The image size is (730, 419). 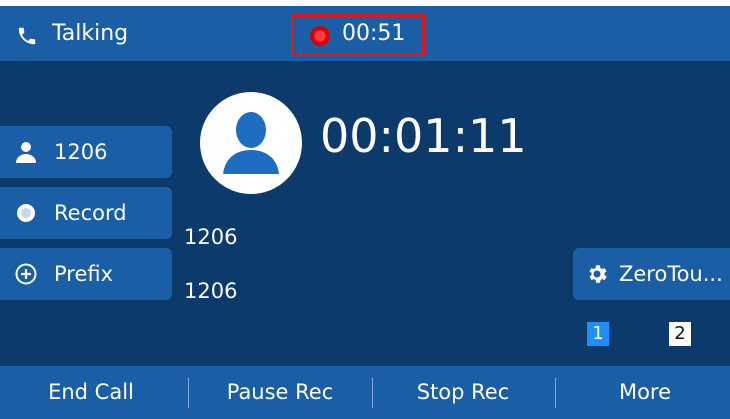 What do you see at coordinates (280, 392) in the screenshot?
I see `pause-rec-softkey: Pause Rec` at bounding box center [280, 392].